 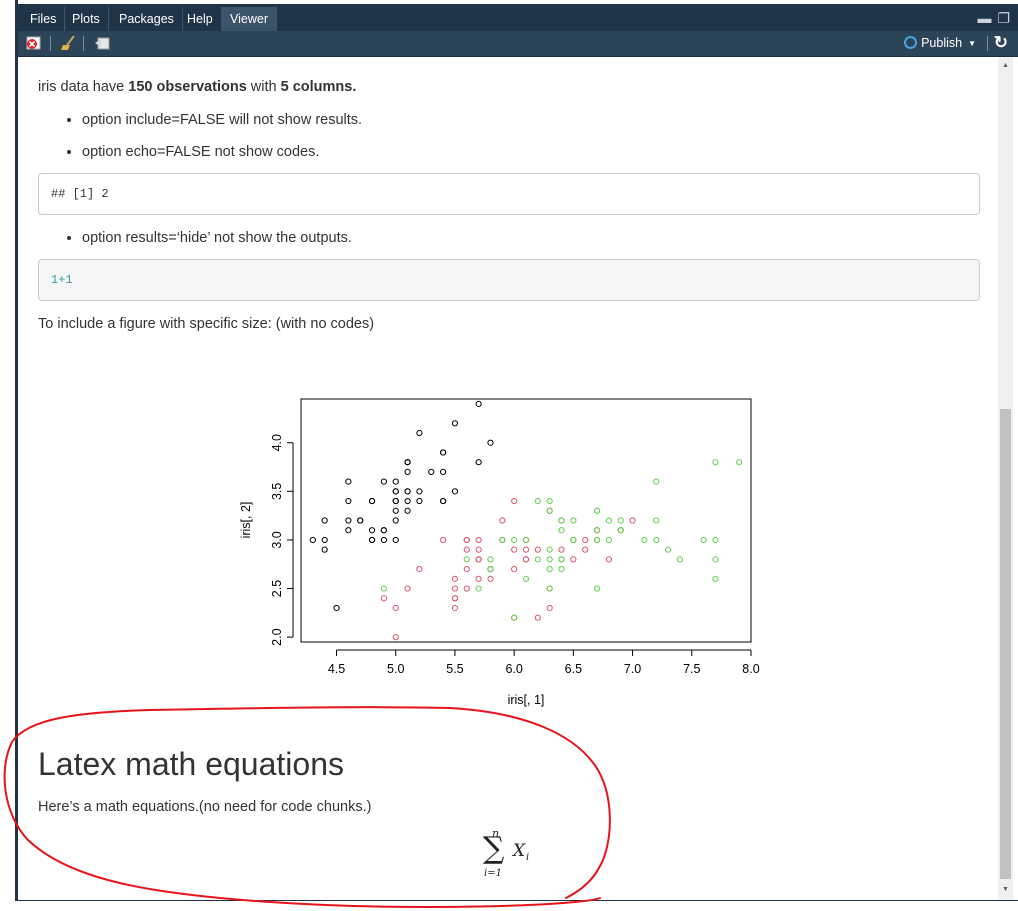 I want to click on annotation-circle, so click(x=307, y=807).